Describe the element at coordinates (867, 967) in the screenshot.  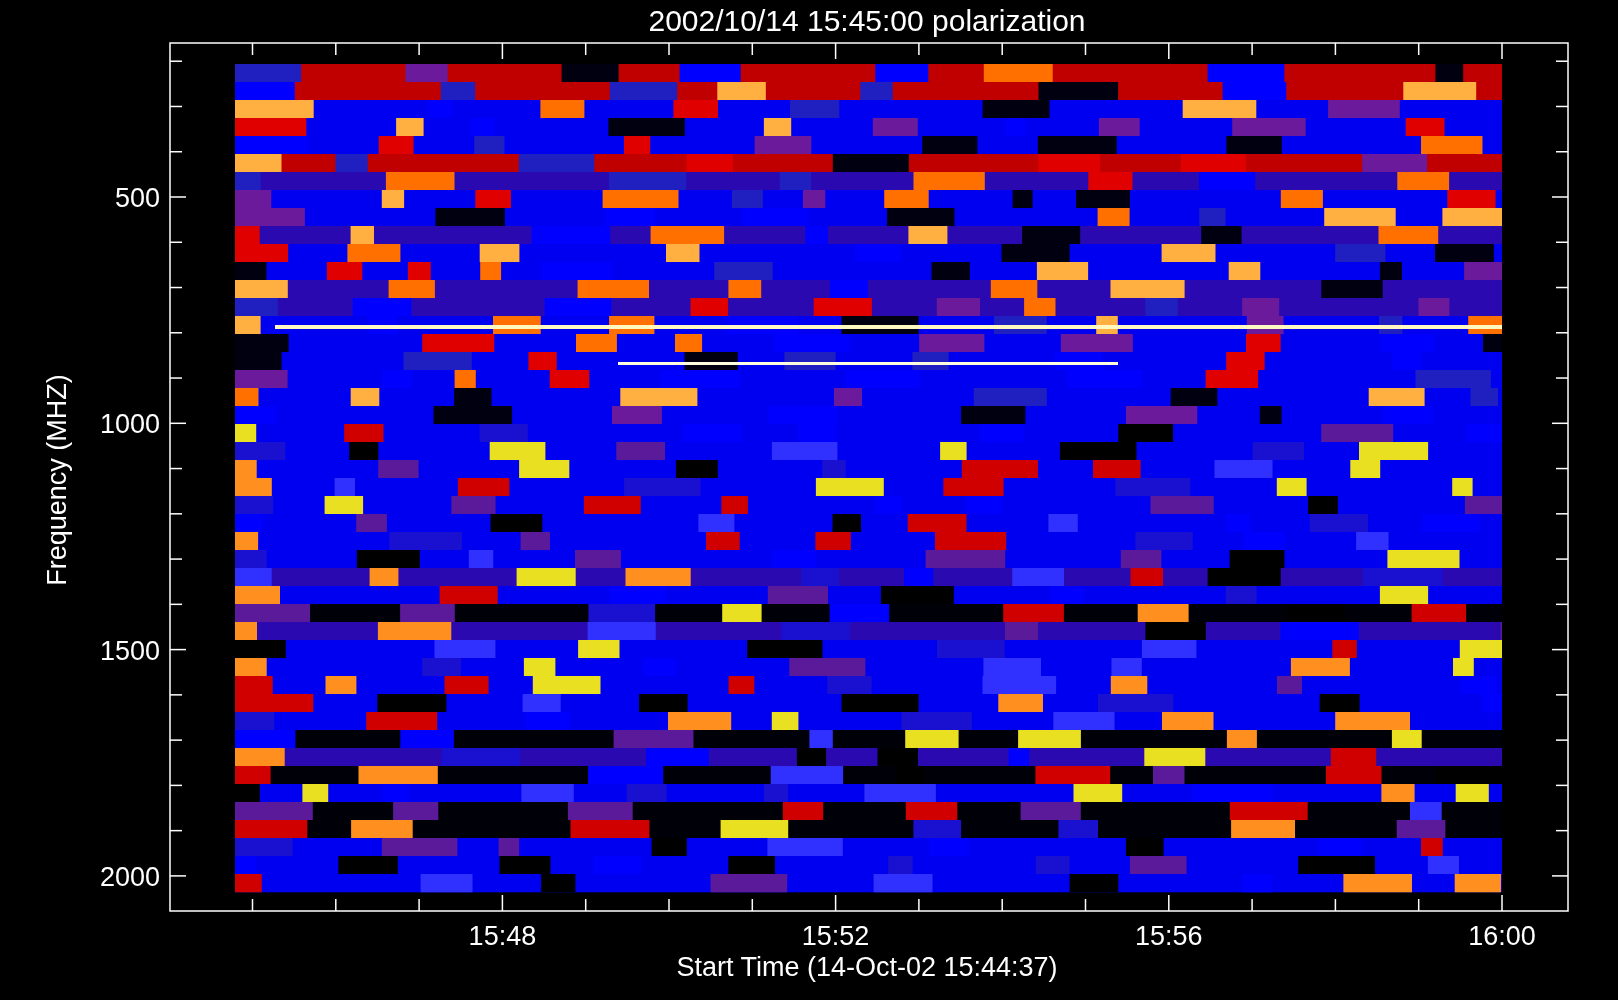
I see `axis-label: Start Time (14-Oct-02 15:44:37)` at that location.